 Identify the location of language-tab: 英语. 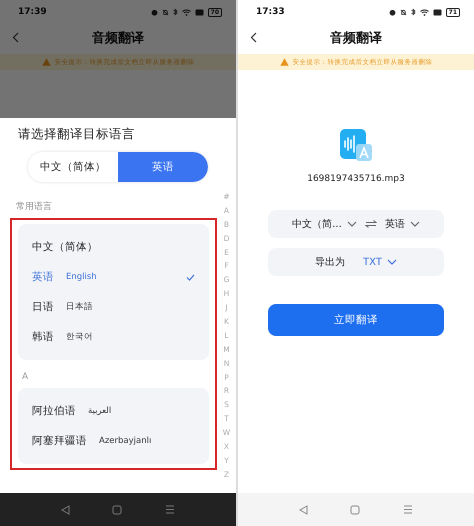
(163, 167).